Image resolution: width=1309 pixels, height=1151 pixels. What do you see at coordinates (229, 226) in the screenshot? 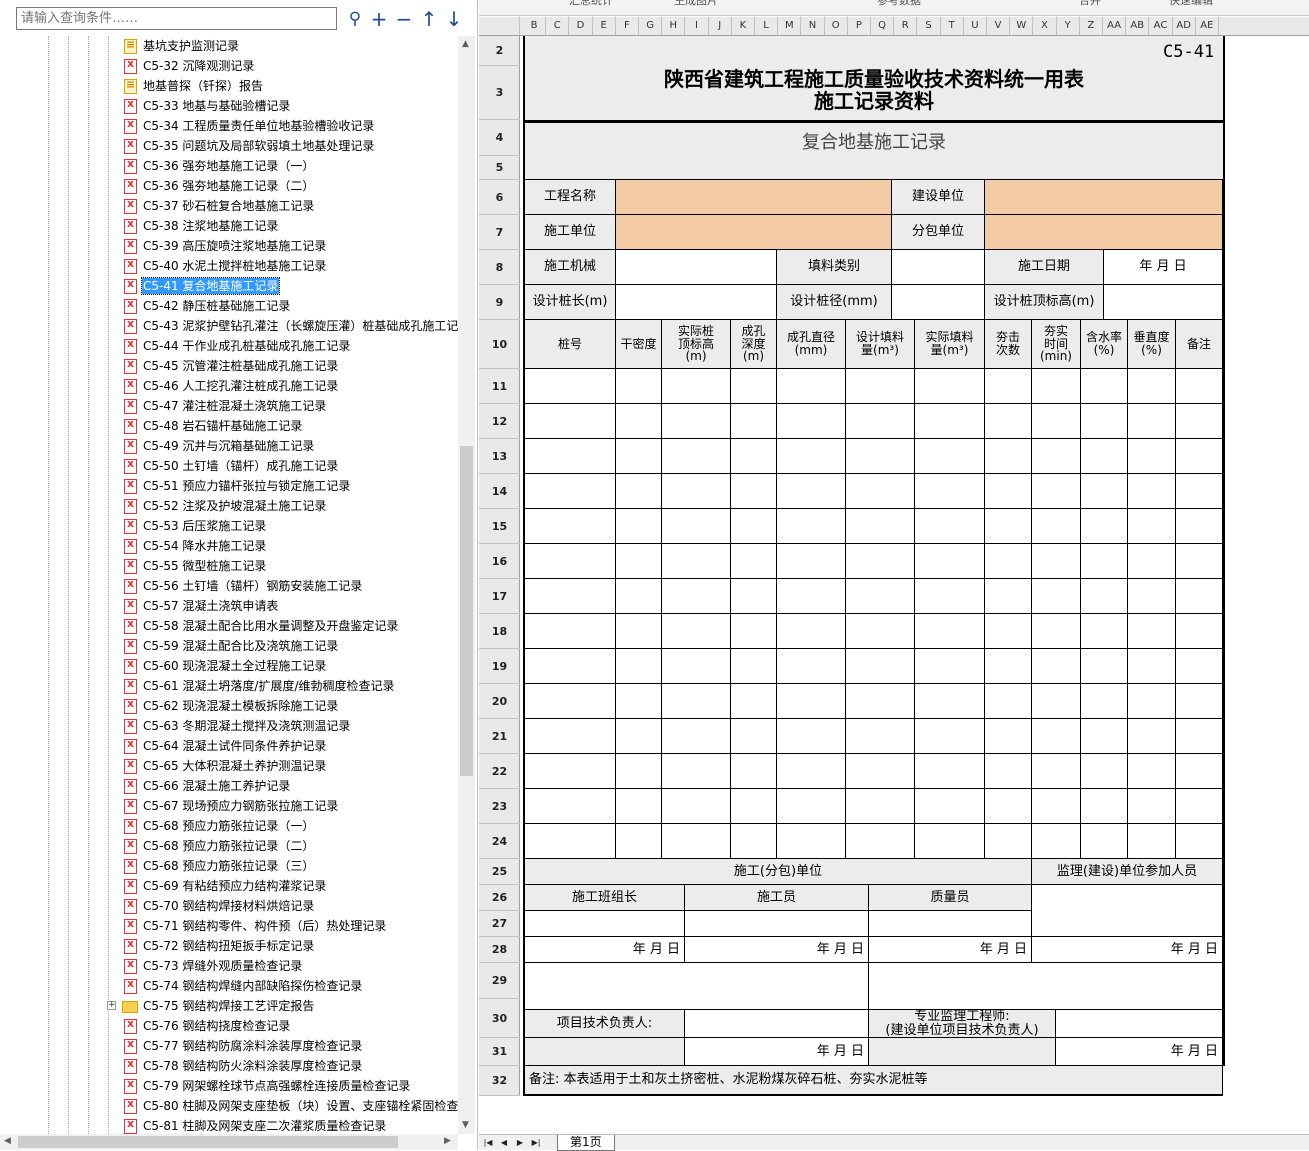
I see `tree-item: C5-38 注浆地基施工记录` at bounding box center [229, 226].